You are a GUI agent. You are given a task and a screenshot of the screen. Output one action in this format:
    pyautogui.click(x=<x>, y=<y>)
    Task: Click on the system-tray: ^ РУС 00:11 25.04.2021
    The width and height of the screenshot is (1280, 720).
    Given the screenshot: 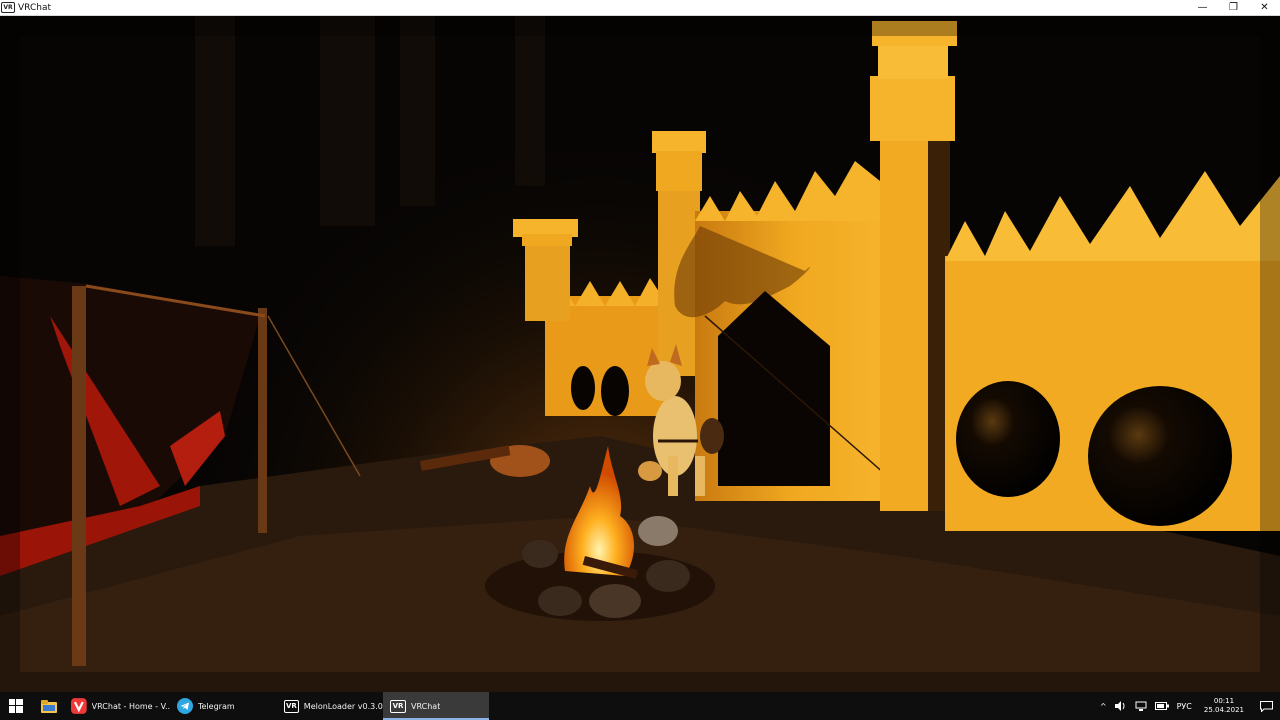 What is the action you would take?
    pyautogui.click(x=1188, y=706)
    